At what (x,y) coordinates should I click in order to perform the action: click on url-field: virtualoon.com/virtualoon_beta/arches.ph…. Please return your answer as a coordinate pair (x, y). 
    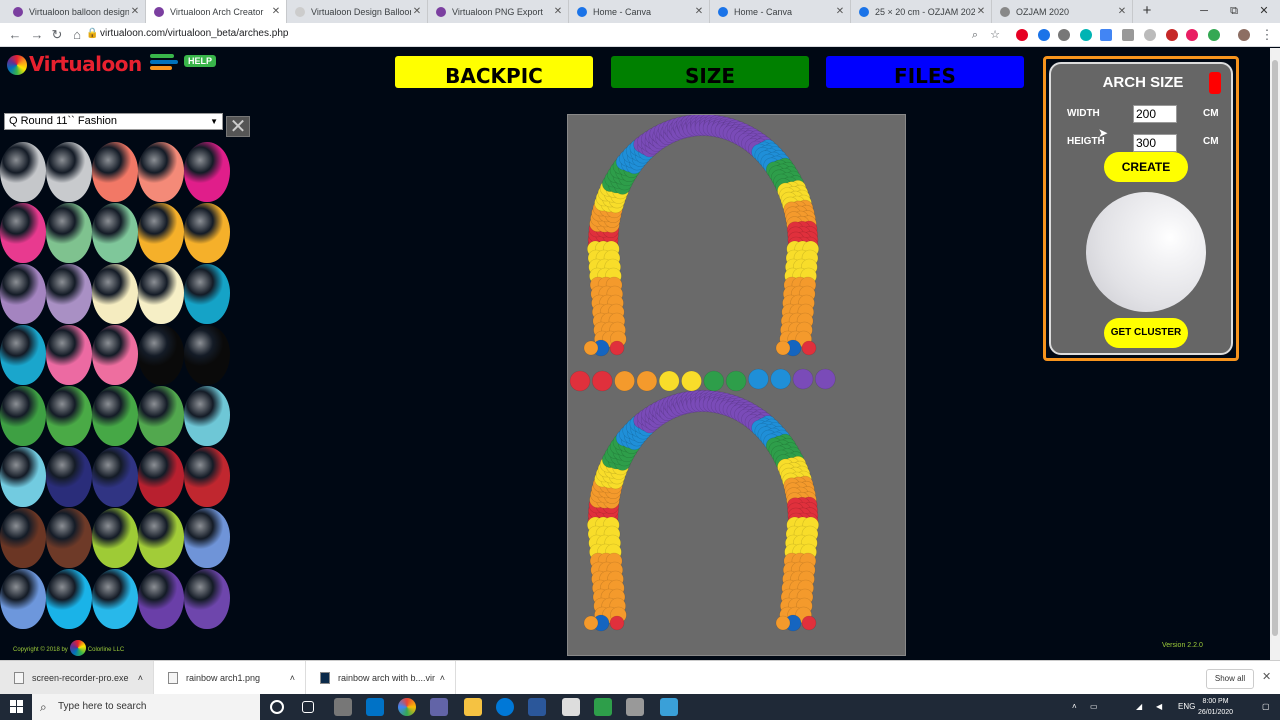
    Looking at the image, I should click on (194, 33).